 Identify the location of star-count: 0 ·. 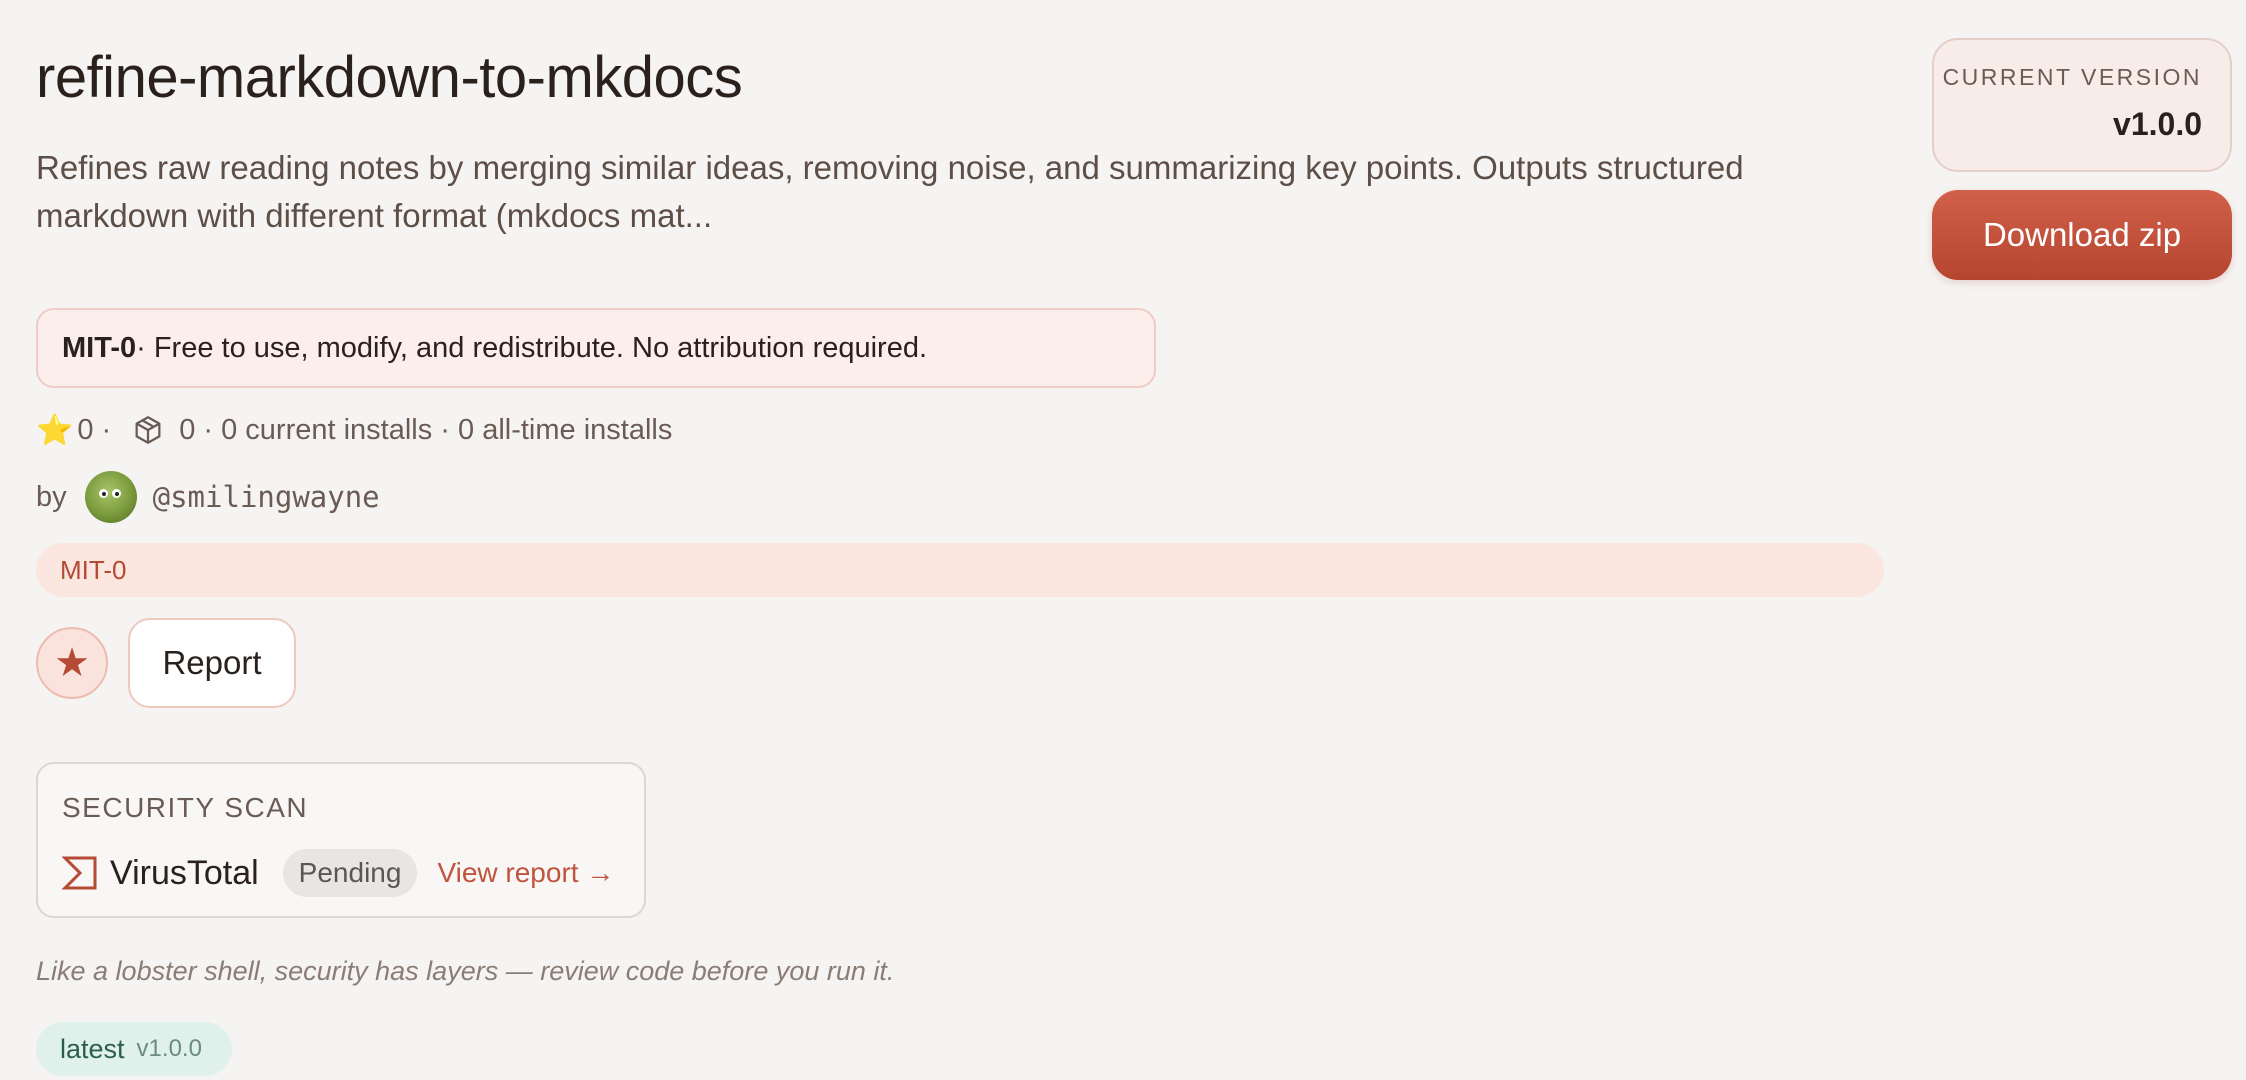
(94, 429).